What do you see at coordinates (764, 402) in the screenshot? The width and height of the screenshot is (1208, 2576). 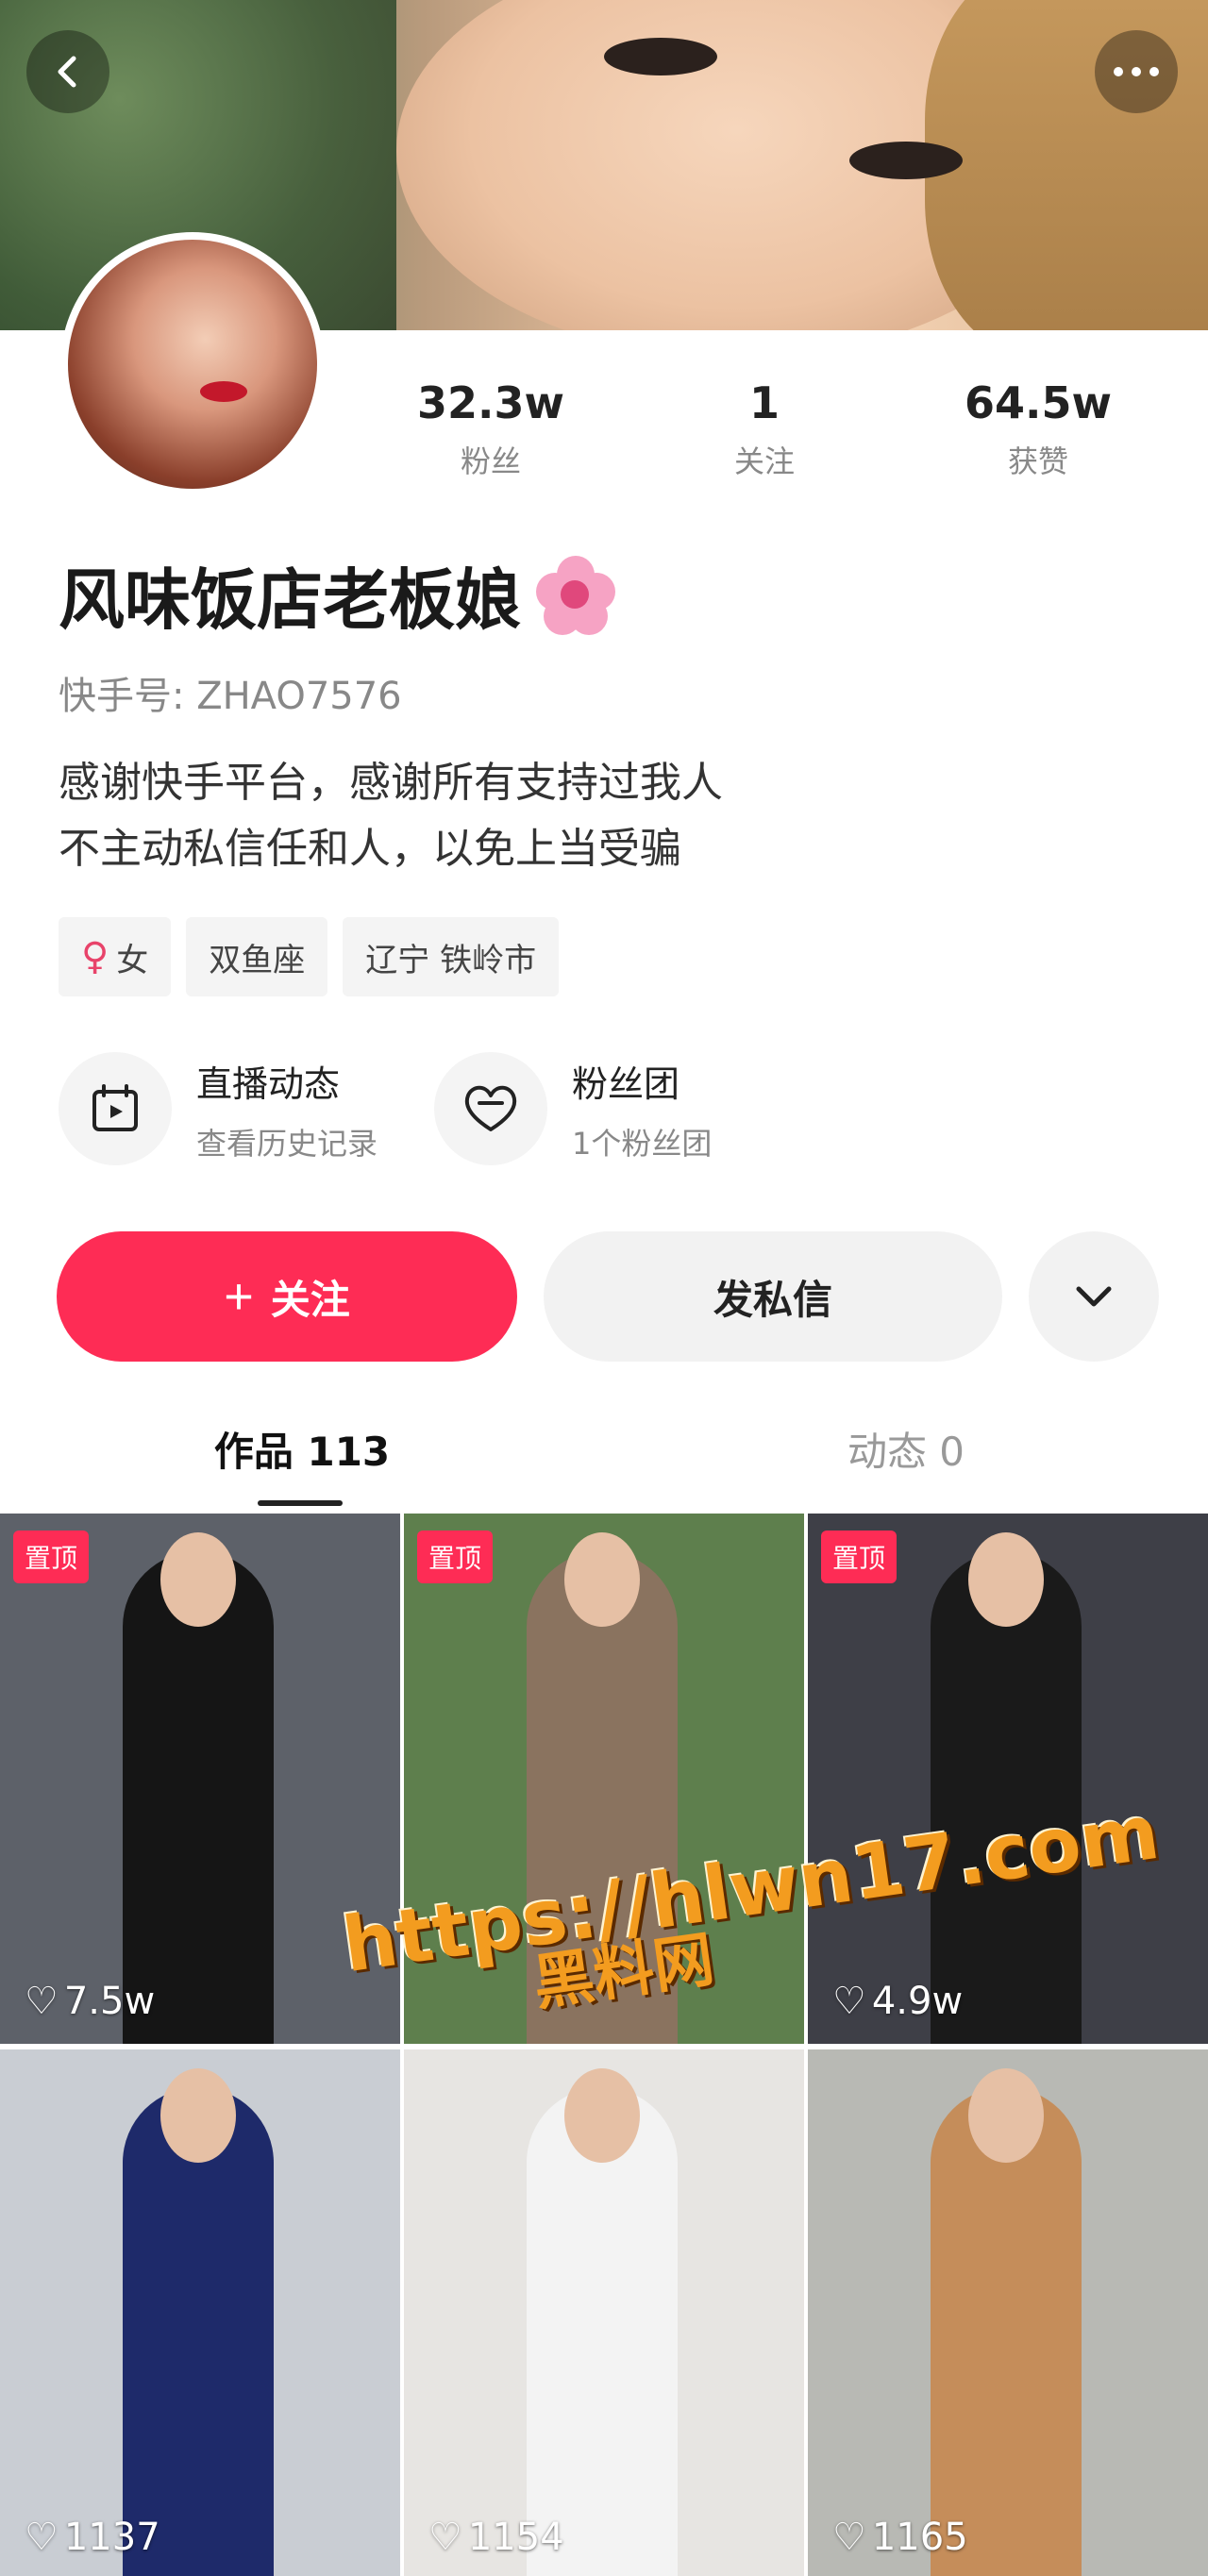 I see `stat-following-value: 1` at bounding box center [764, 402].